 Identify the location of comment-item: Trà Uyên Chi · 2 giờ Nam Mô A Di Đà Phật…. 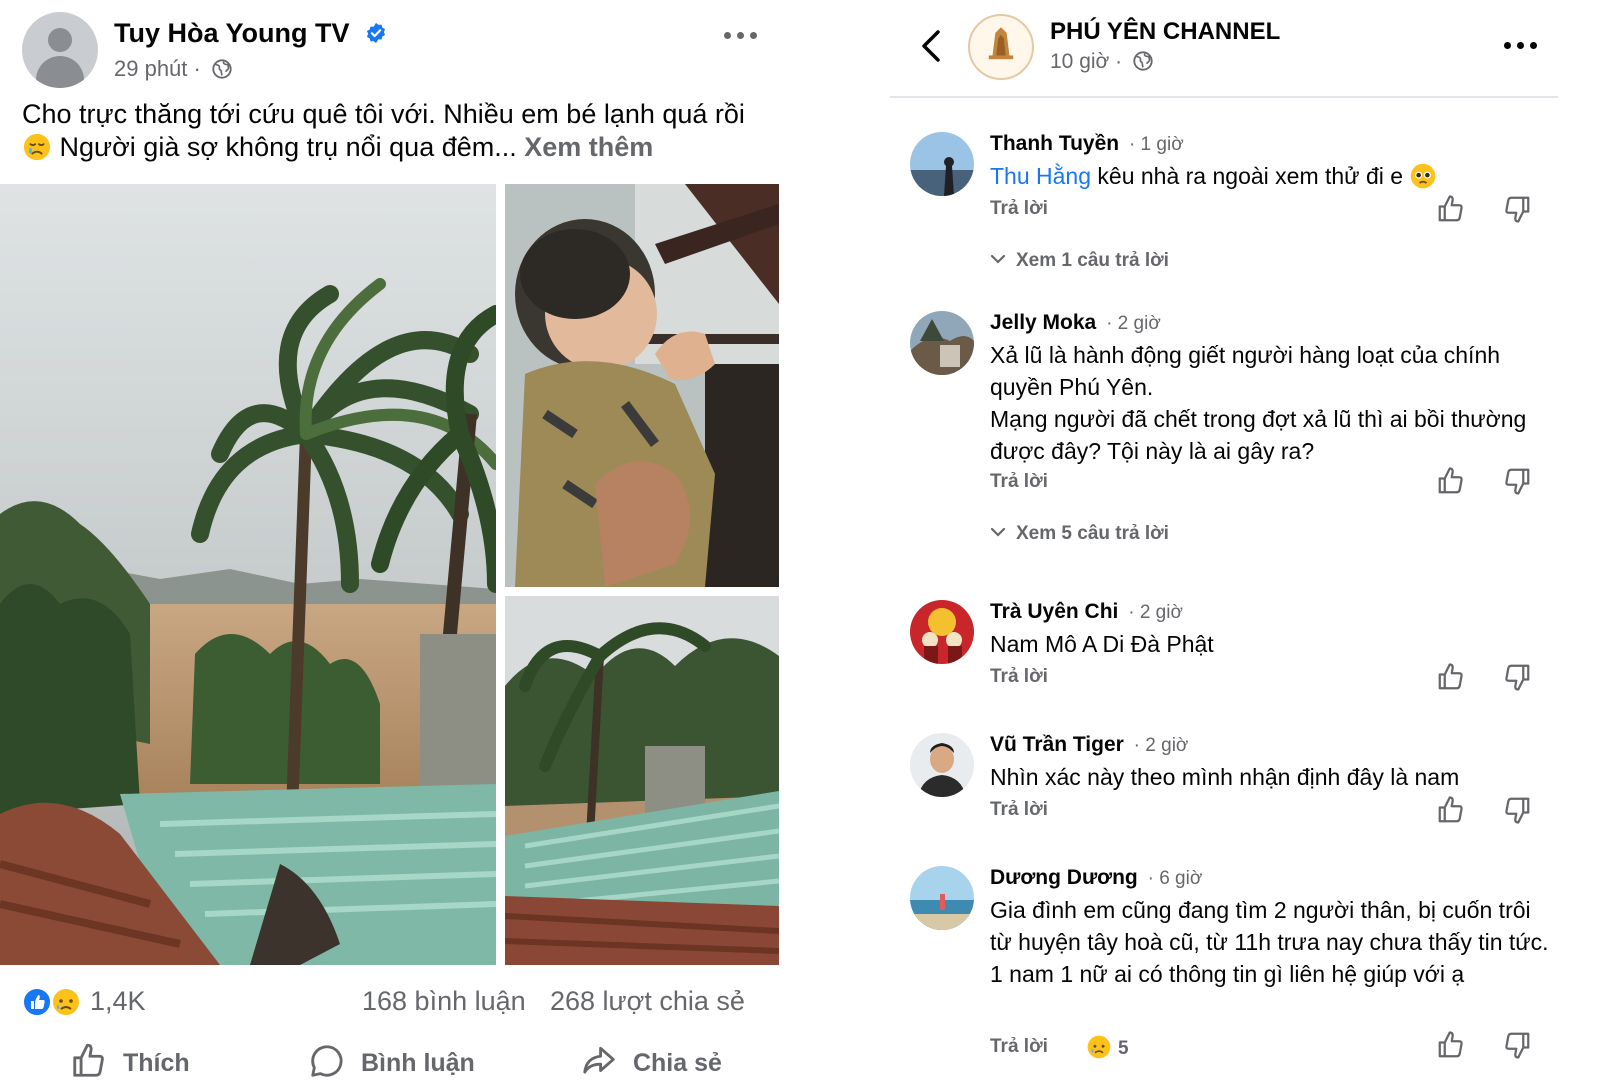
(1230, 650).